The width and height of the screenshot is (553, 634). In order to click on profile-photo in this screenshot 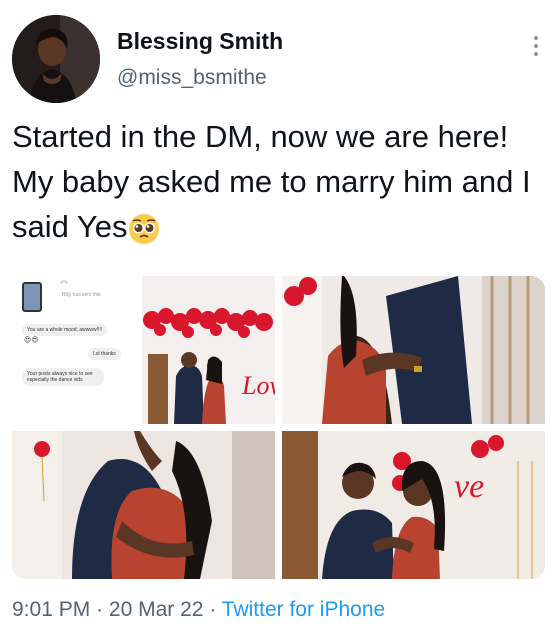, I will do `click(56, 59)`.